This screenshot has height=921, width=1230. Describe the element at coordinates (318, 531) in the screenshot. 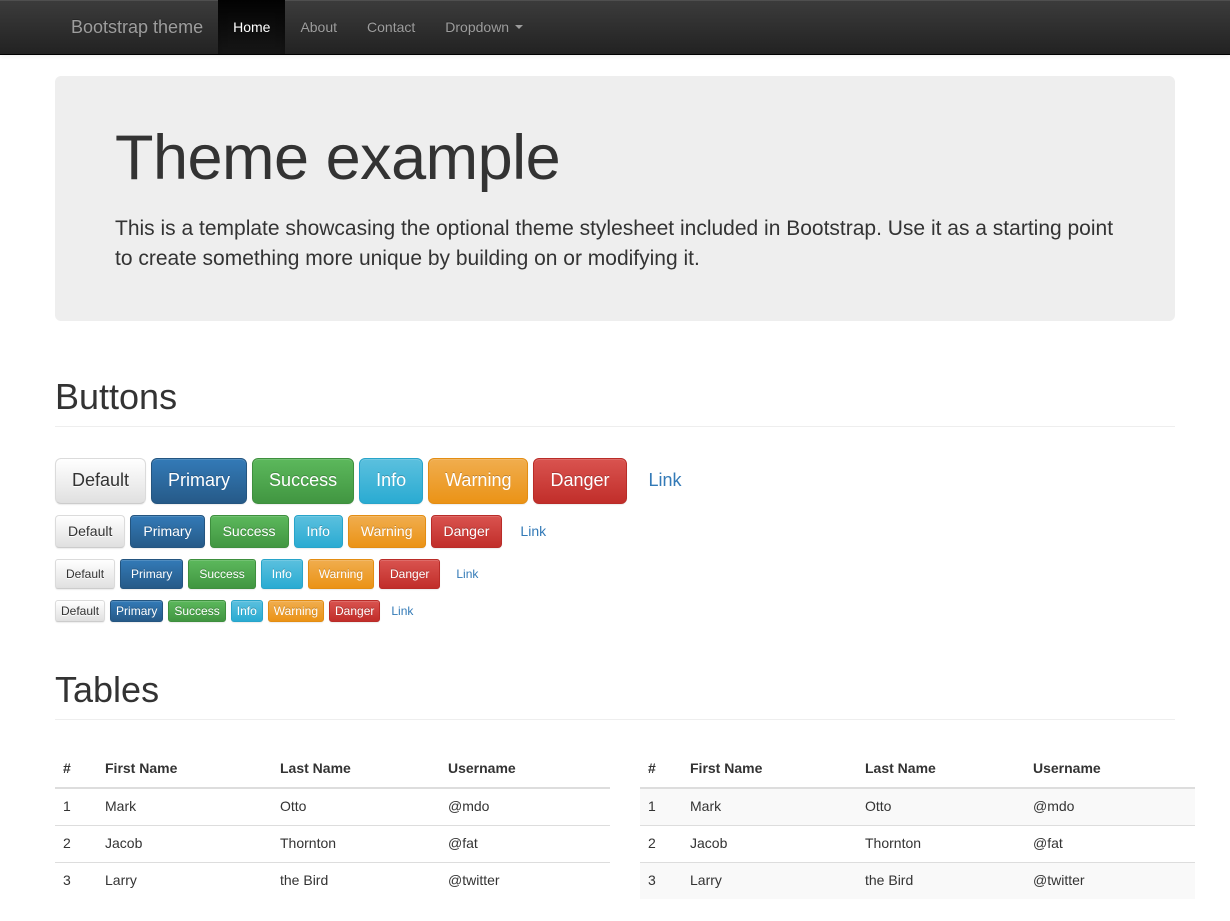

I see `info-button-md: Info` at that location.